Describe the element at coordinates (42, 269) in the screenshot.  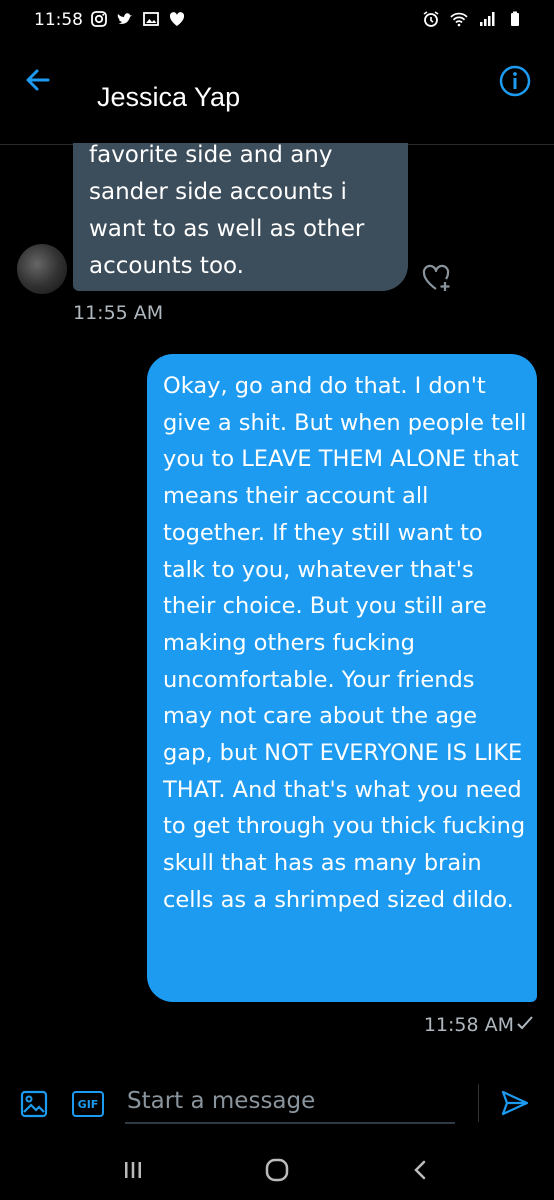
I see `avatar` at that location.